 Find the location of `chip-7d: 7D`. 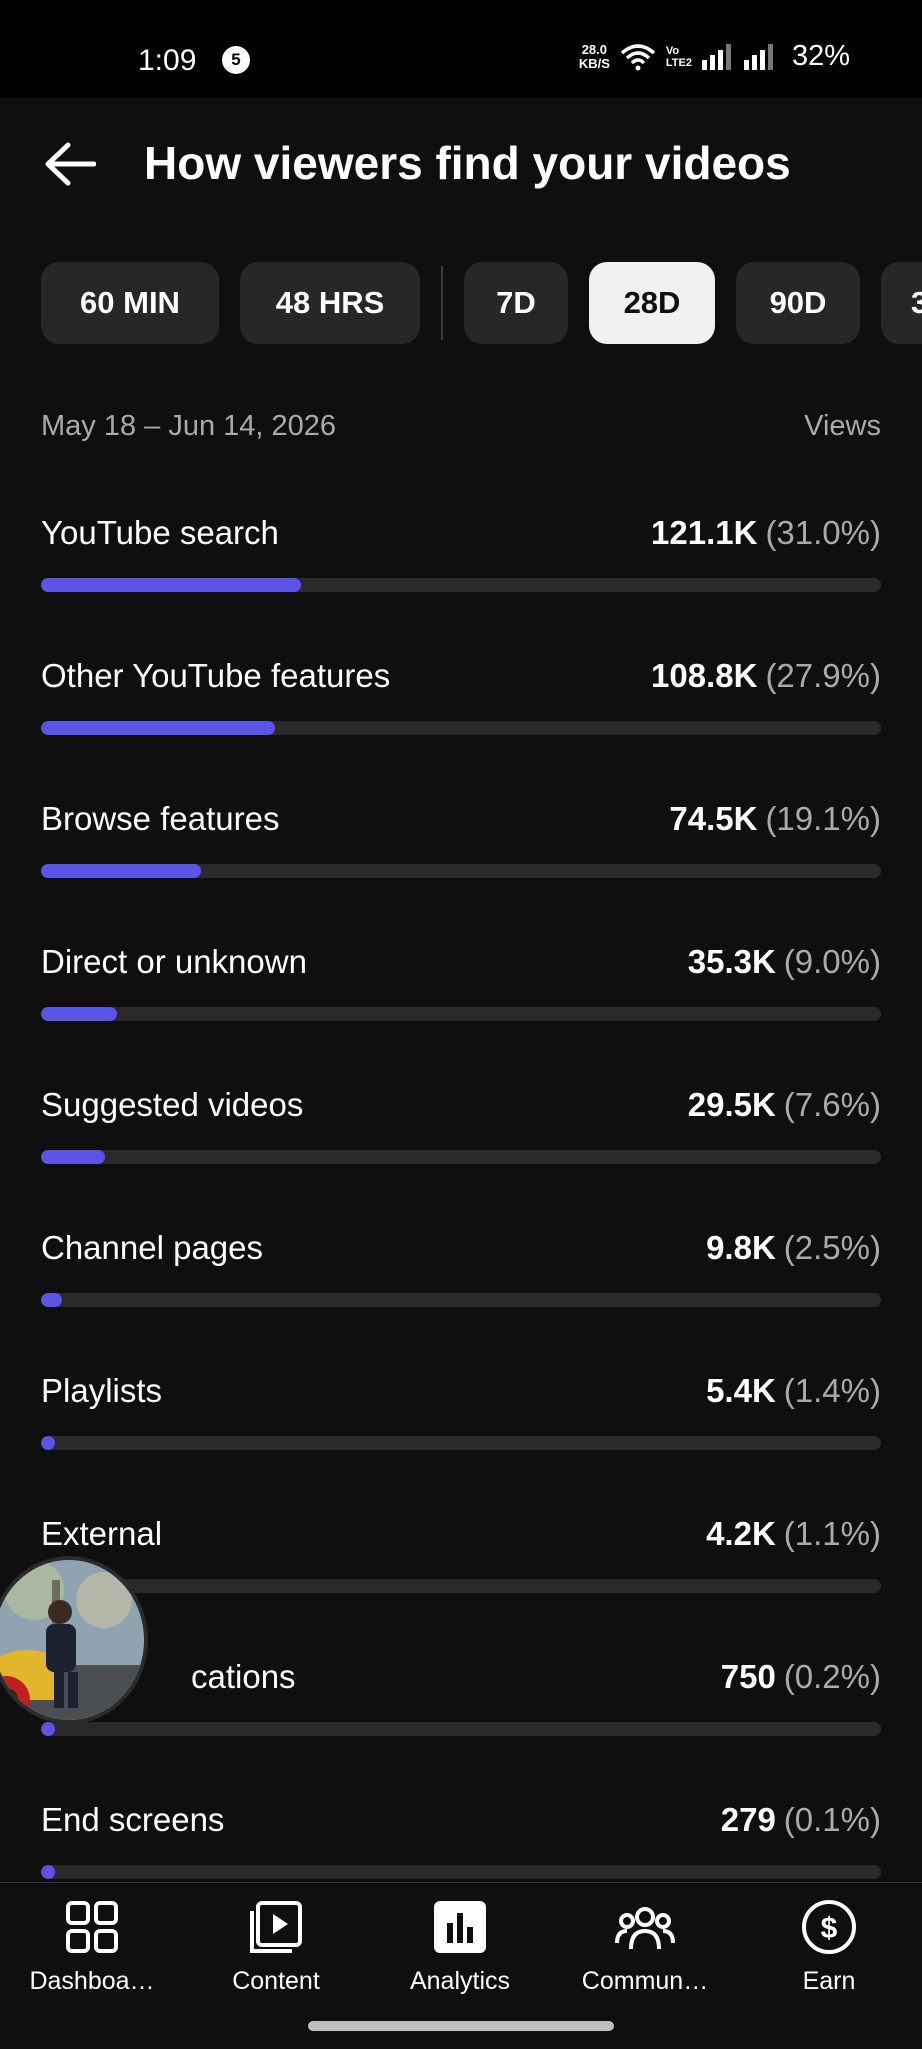

chip-7d: 7D is located at coordinates (516, 303).